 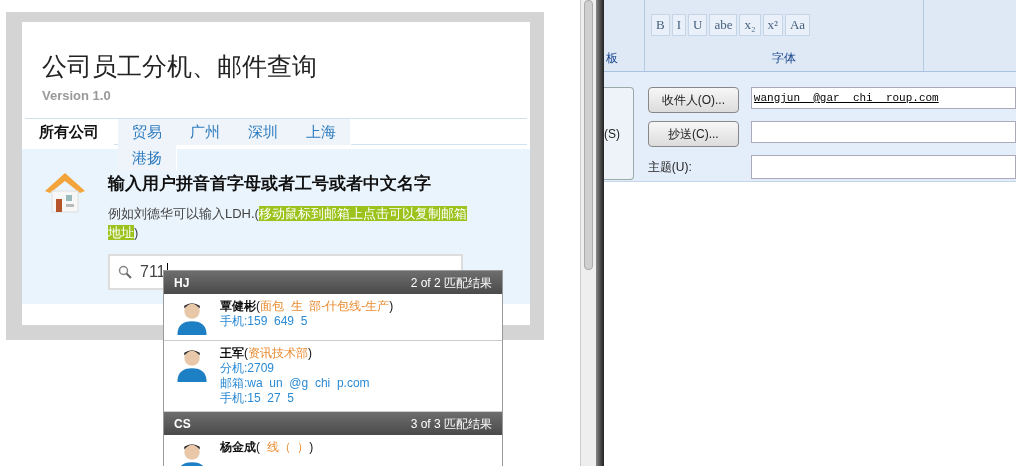 What do you see at coordinates (333, 450) in the screenshot?
I see `result-item: 杨金成( 线（ ）)` at bounding box center [333, 450].